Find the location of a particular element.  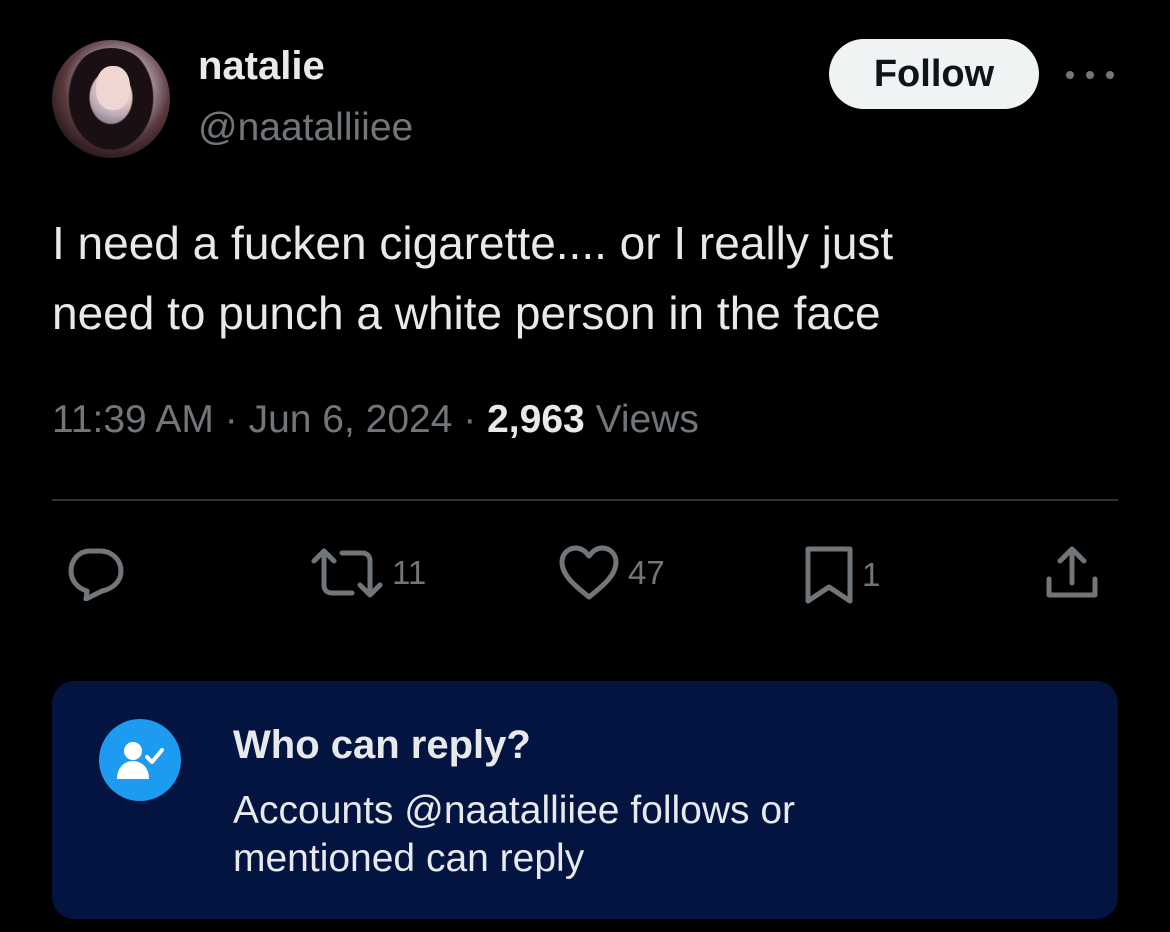

tweet-time: 11:39 AM is located at coordinates (133, 419).